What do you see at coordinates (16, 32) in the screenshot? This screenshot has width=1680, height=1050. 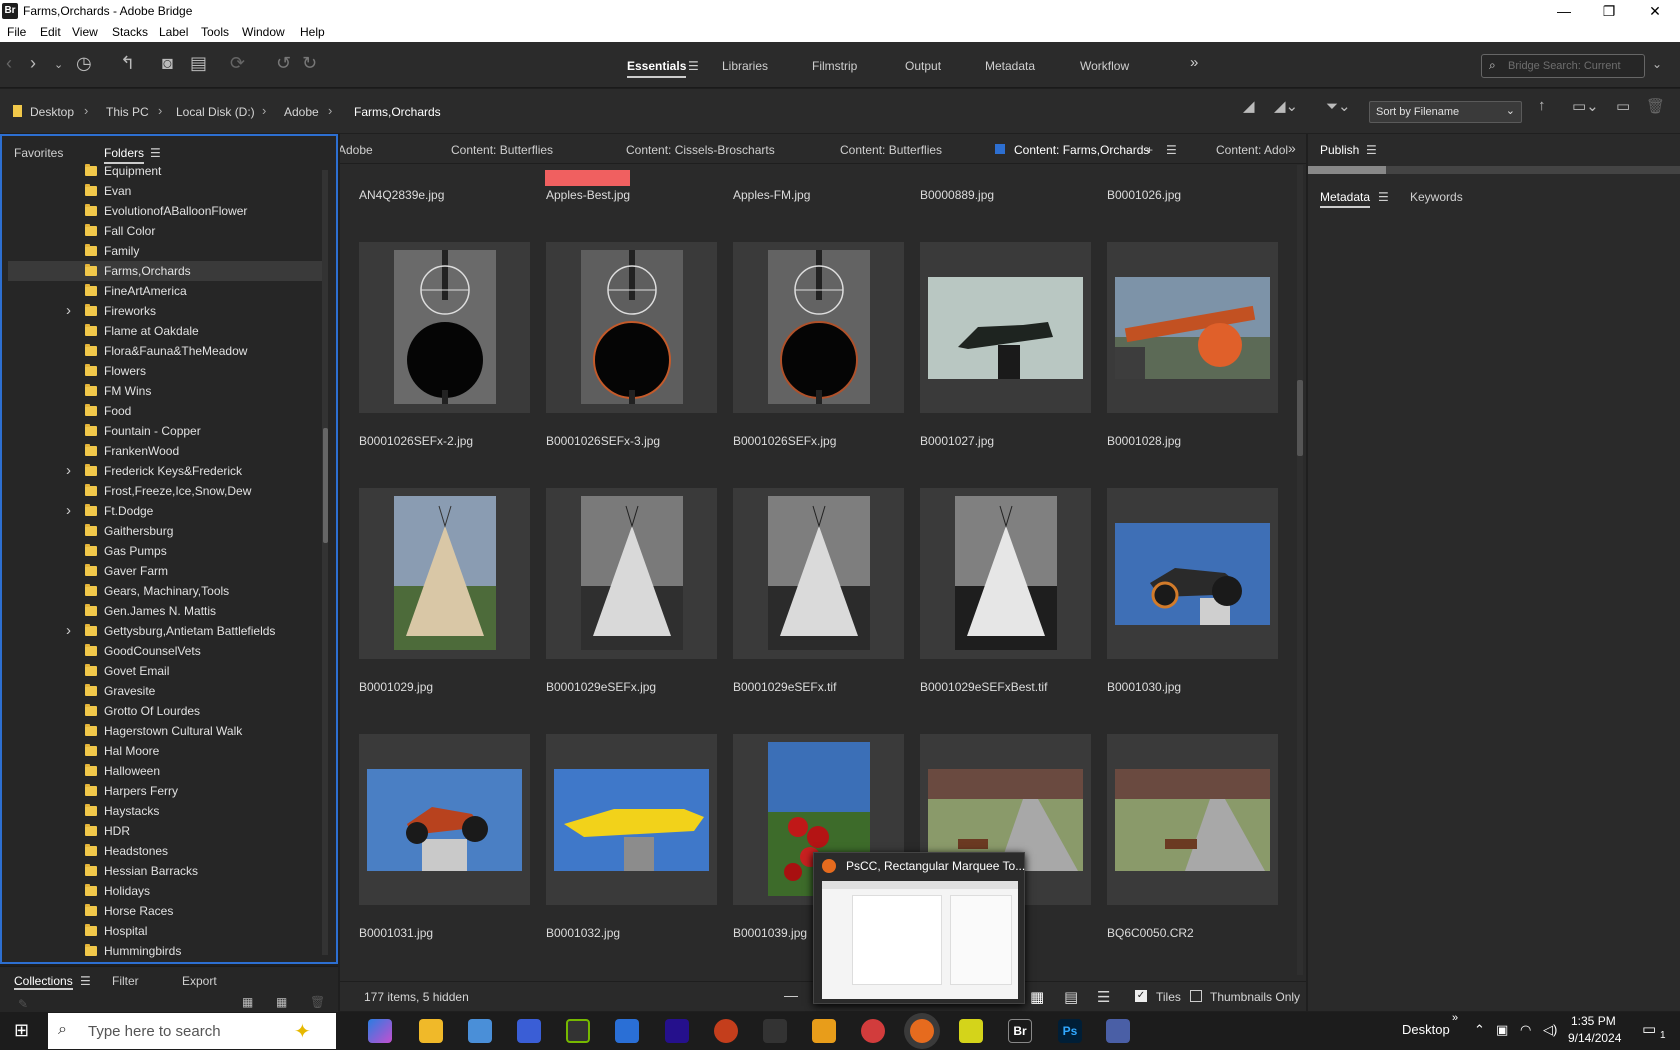 I see `menu-file: File` at bounding box center [16, 32].